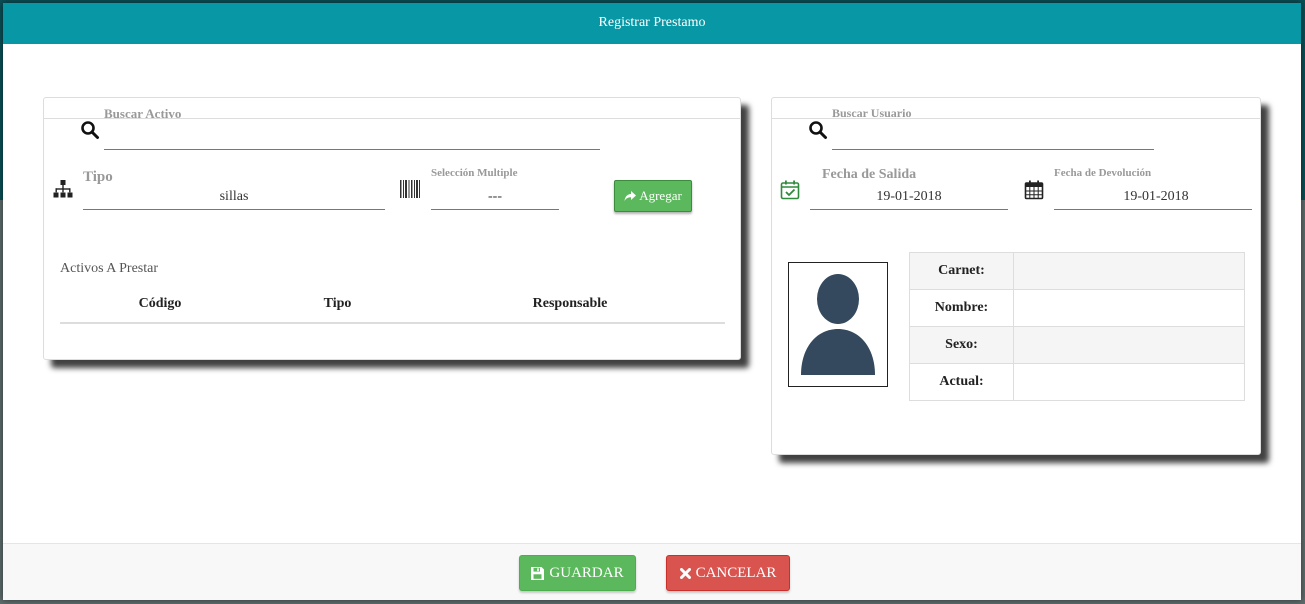 The height and width of the screenshot is (604, 1305). I want to click on agregar-button: Agregar, so click(653, 196).